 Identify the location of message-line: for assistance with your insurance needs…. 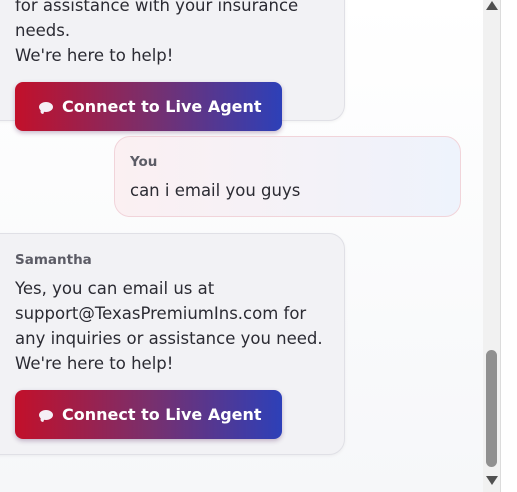
(157, 20).